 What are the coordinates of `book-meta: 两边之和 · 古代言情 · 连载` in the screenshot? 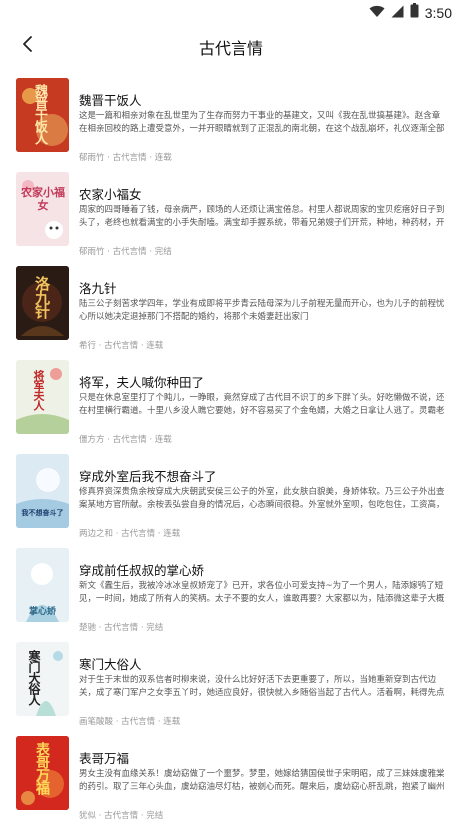 It's located at (130, 534).